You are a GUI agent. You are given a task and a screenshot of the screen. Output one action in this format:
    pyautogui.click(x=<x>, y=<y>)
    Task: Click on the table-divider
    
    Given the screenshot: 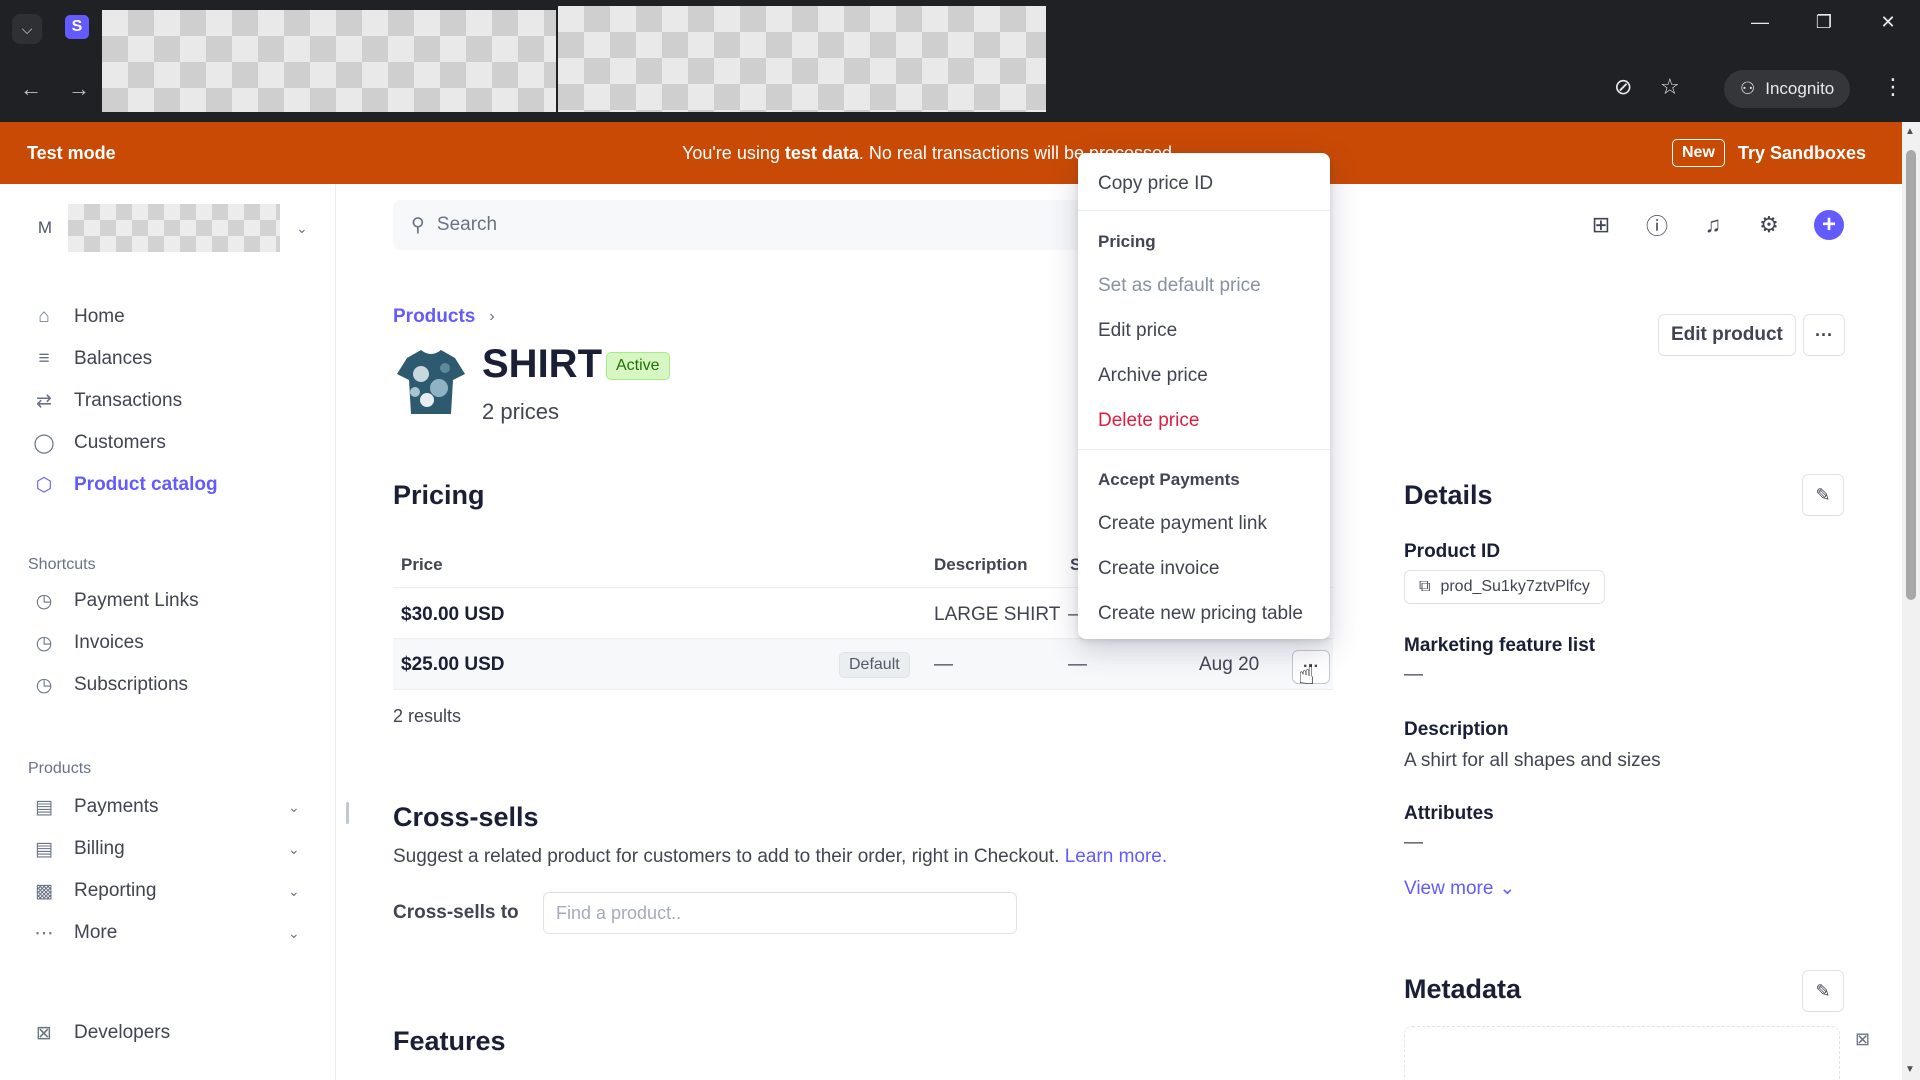 What is the action you would take?
    pyautogui.click(x=863, y=689)
    